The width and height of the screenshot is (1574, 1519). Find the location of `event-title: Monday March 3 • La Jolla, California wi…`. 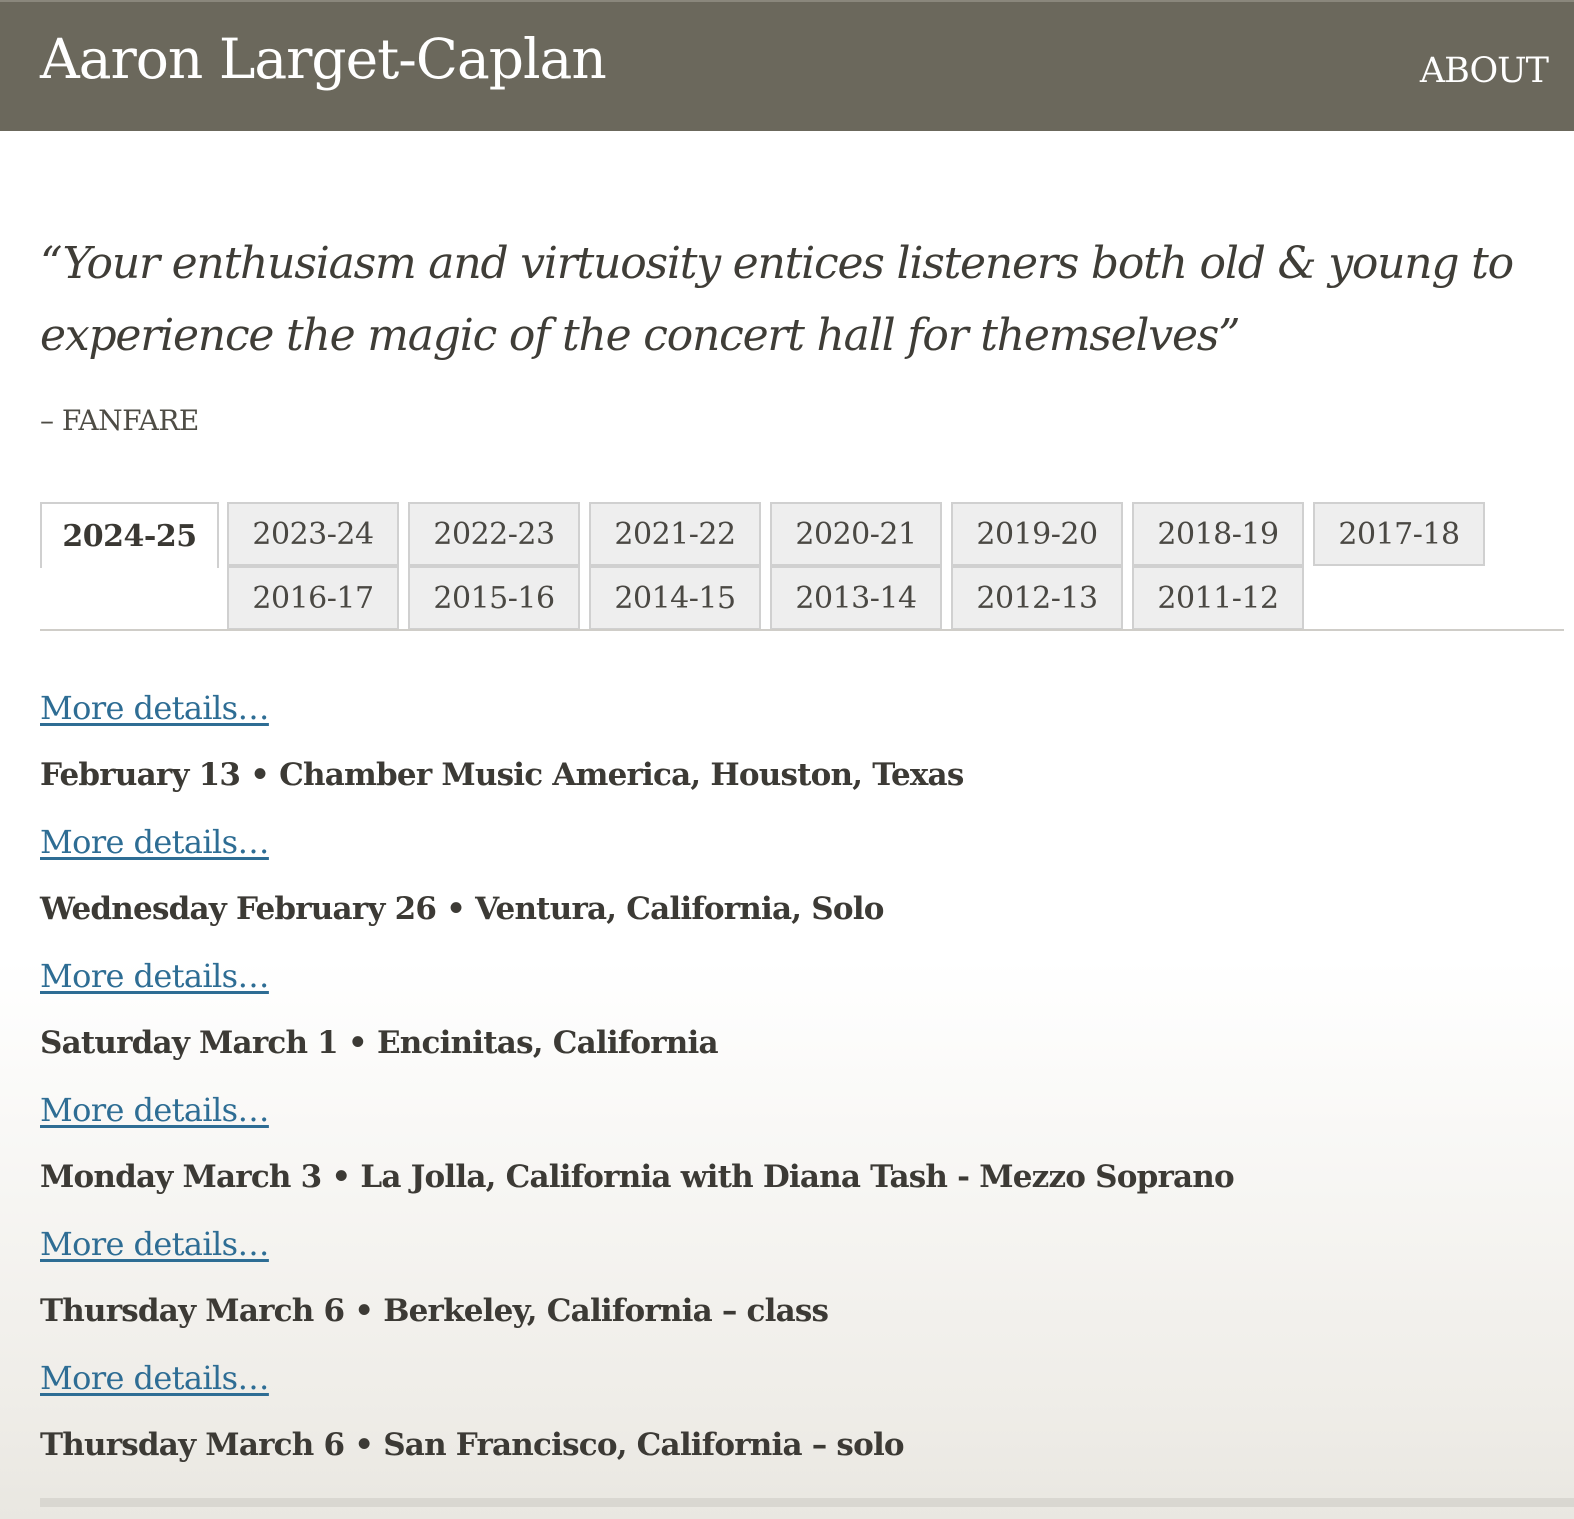

event-title: Monday March 3 • La Jolla, California wi… is located at coordinates (637, 1177).